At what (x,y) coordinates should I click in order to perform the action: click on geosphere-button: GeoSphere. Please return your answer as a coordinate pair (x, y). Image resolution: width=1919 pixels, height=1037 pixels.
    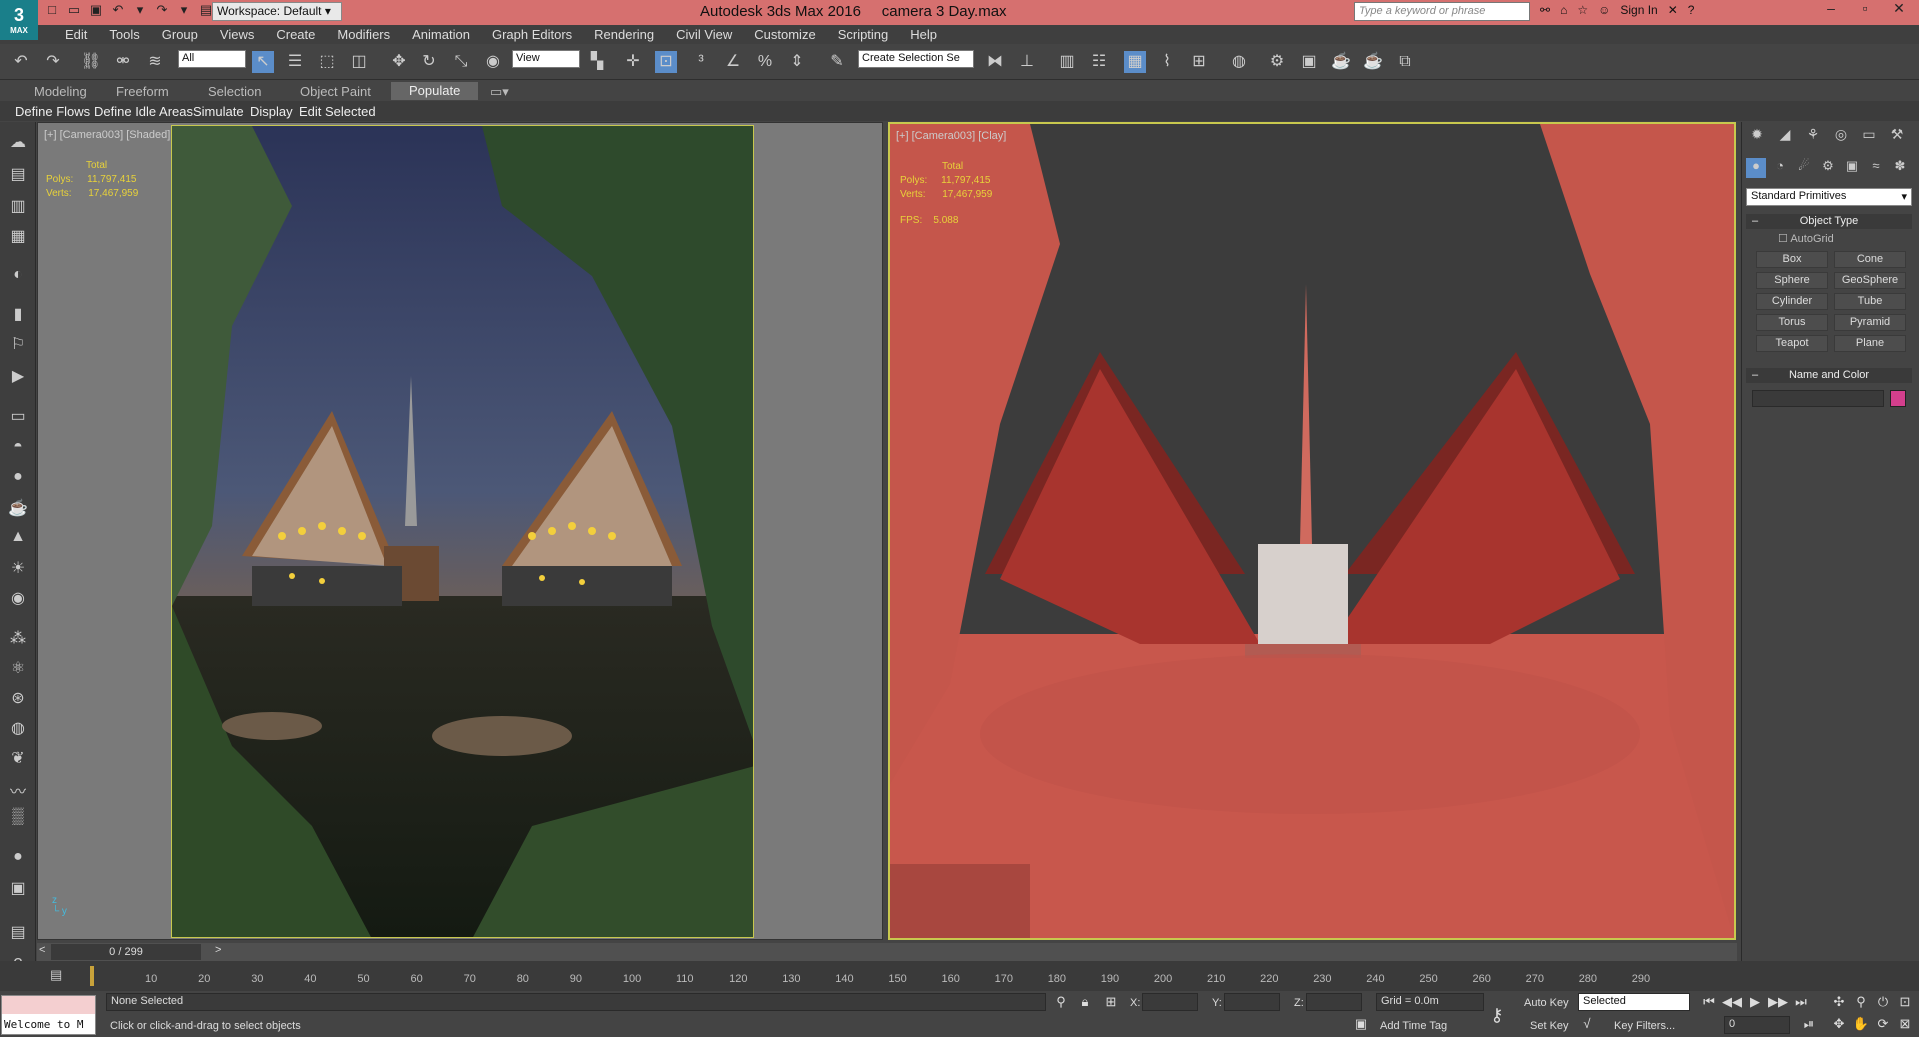
    Looking at the image, I should click on (1870, 280).